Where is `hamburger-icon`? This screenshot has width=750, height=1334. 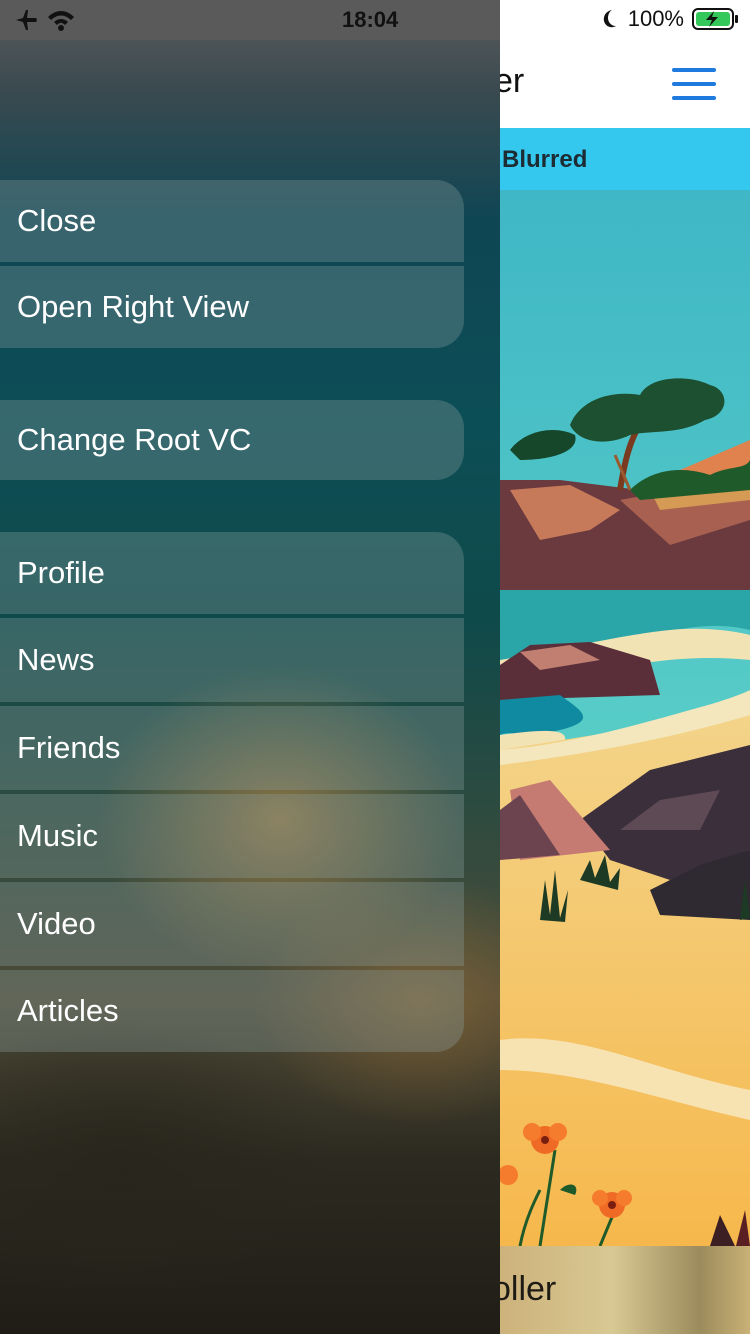 hamburger-icon is located at coordinates (694, 84).